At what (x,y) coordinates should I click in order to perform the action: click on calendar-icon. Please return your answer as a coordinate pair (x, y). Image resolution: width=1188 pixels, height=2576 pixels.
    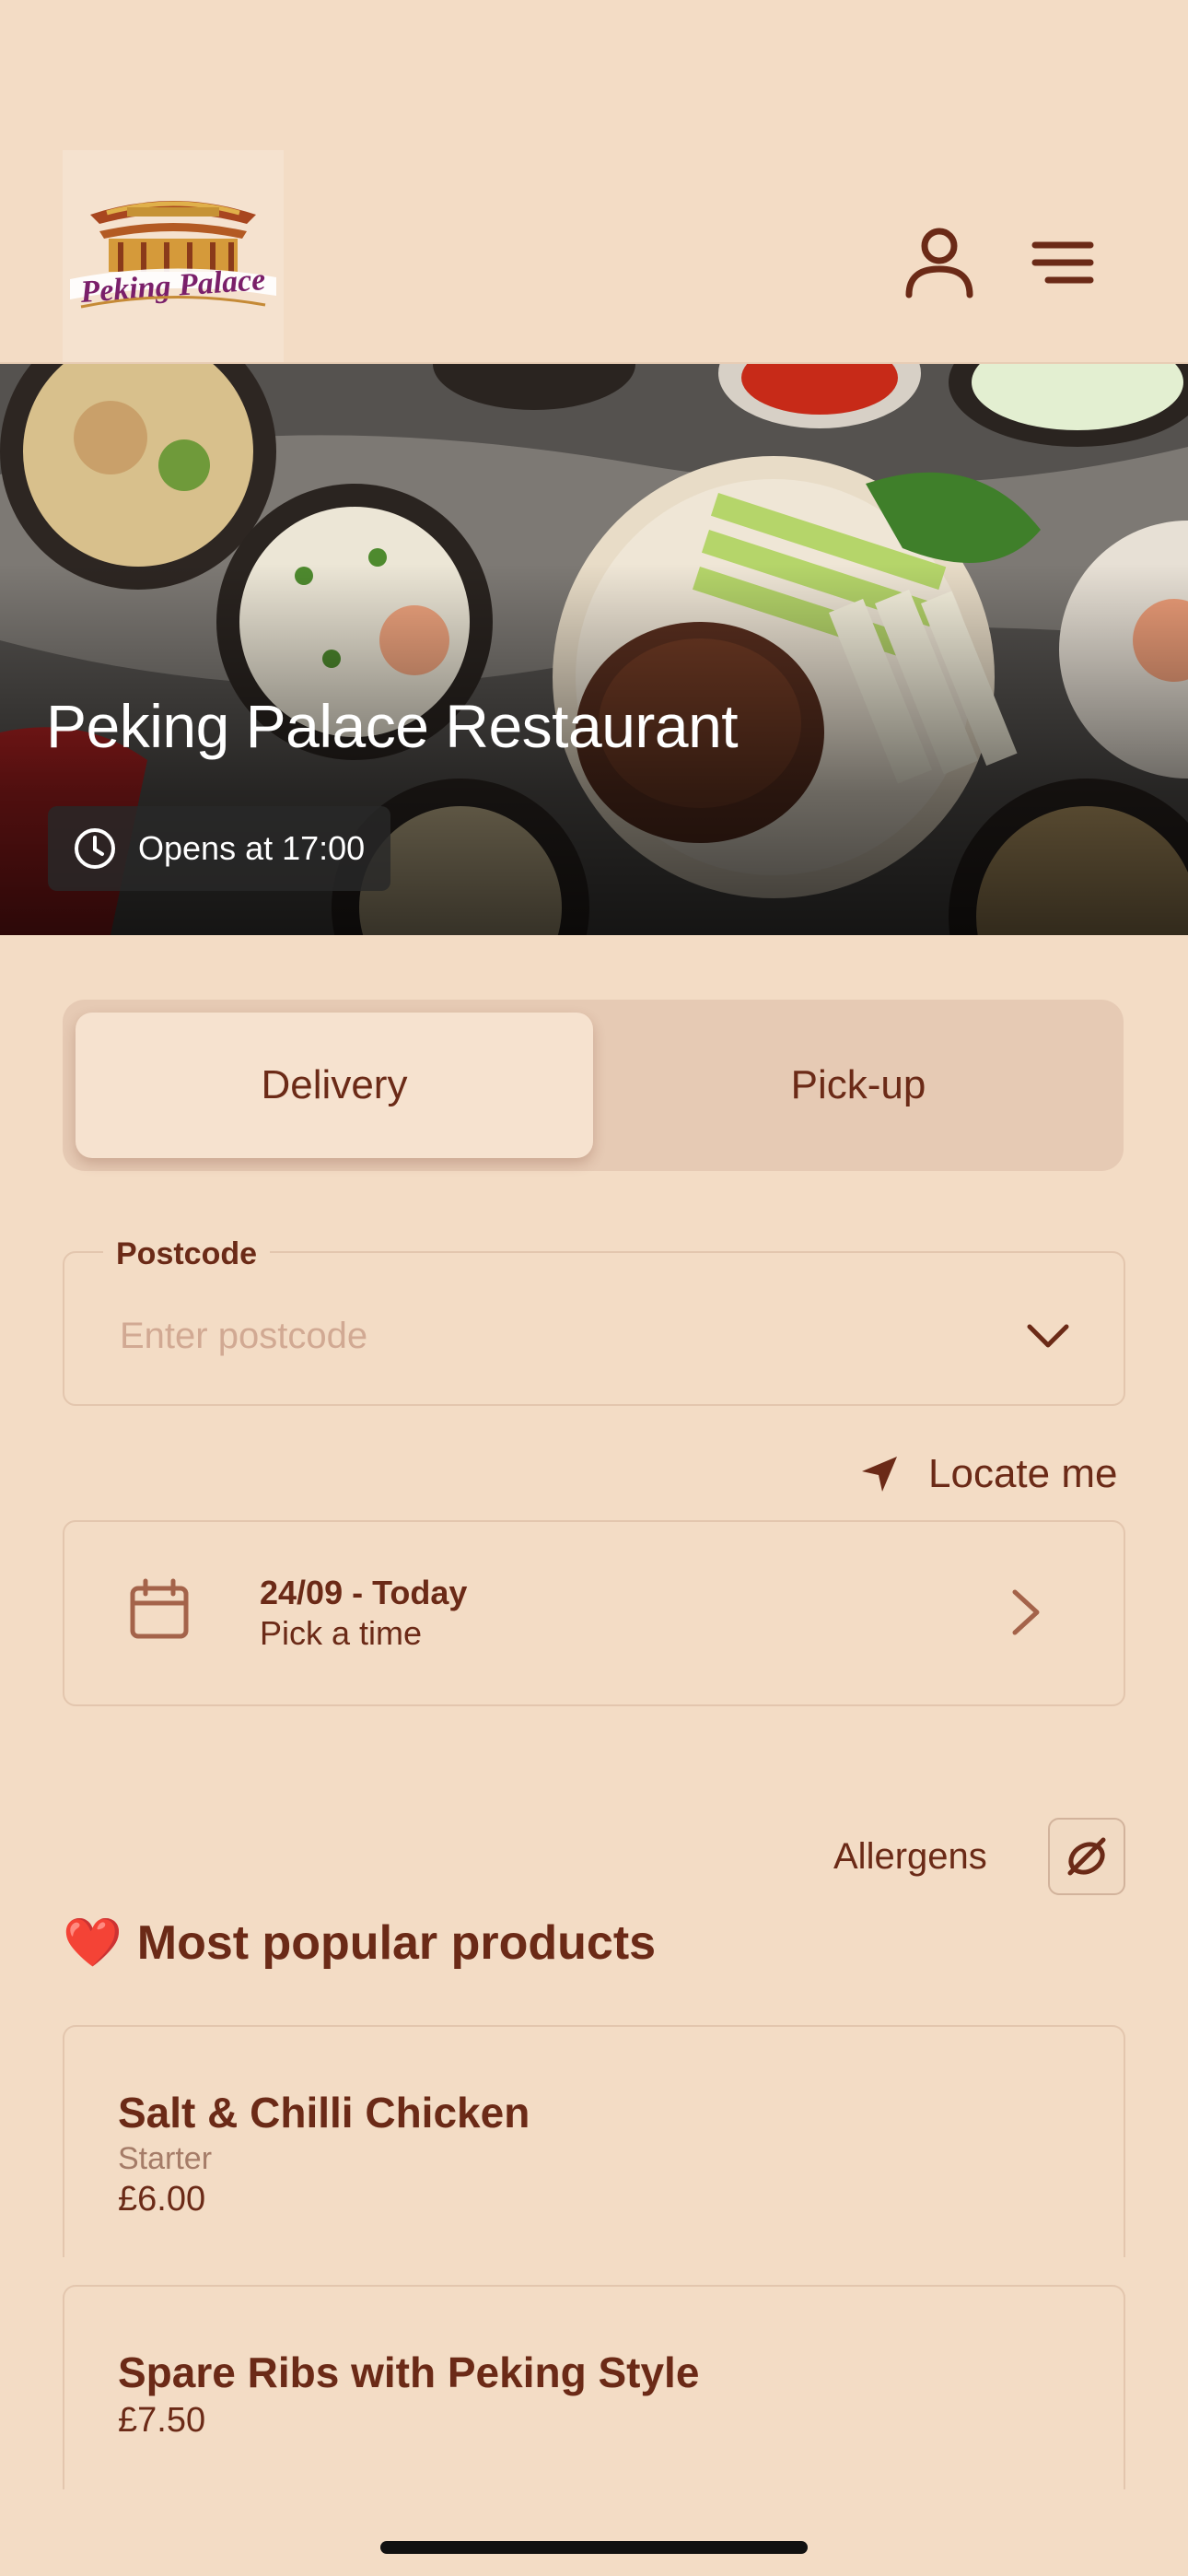
    Looking at the image, I should click on (160, 1609).